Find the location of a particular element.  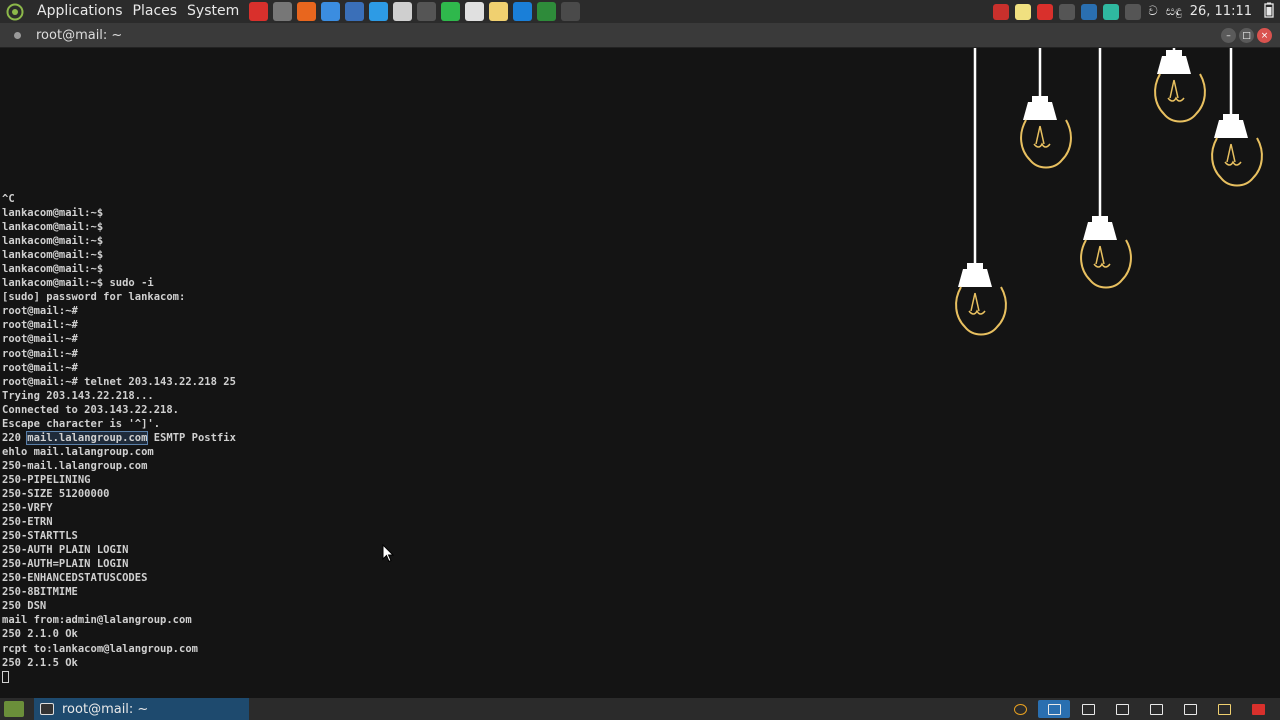

volume-icon is located at coordinates (1133, 11).